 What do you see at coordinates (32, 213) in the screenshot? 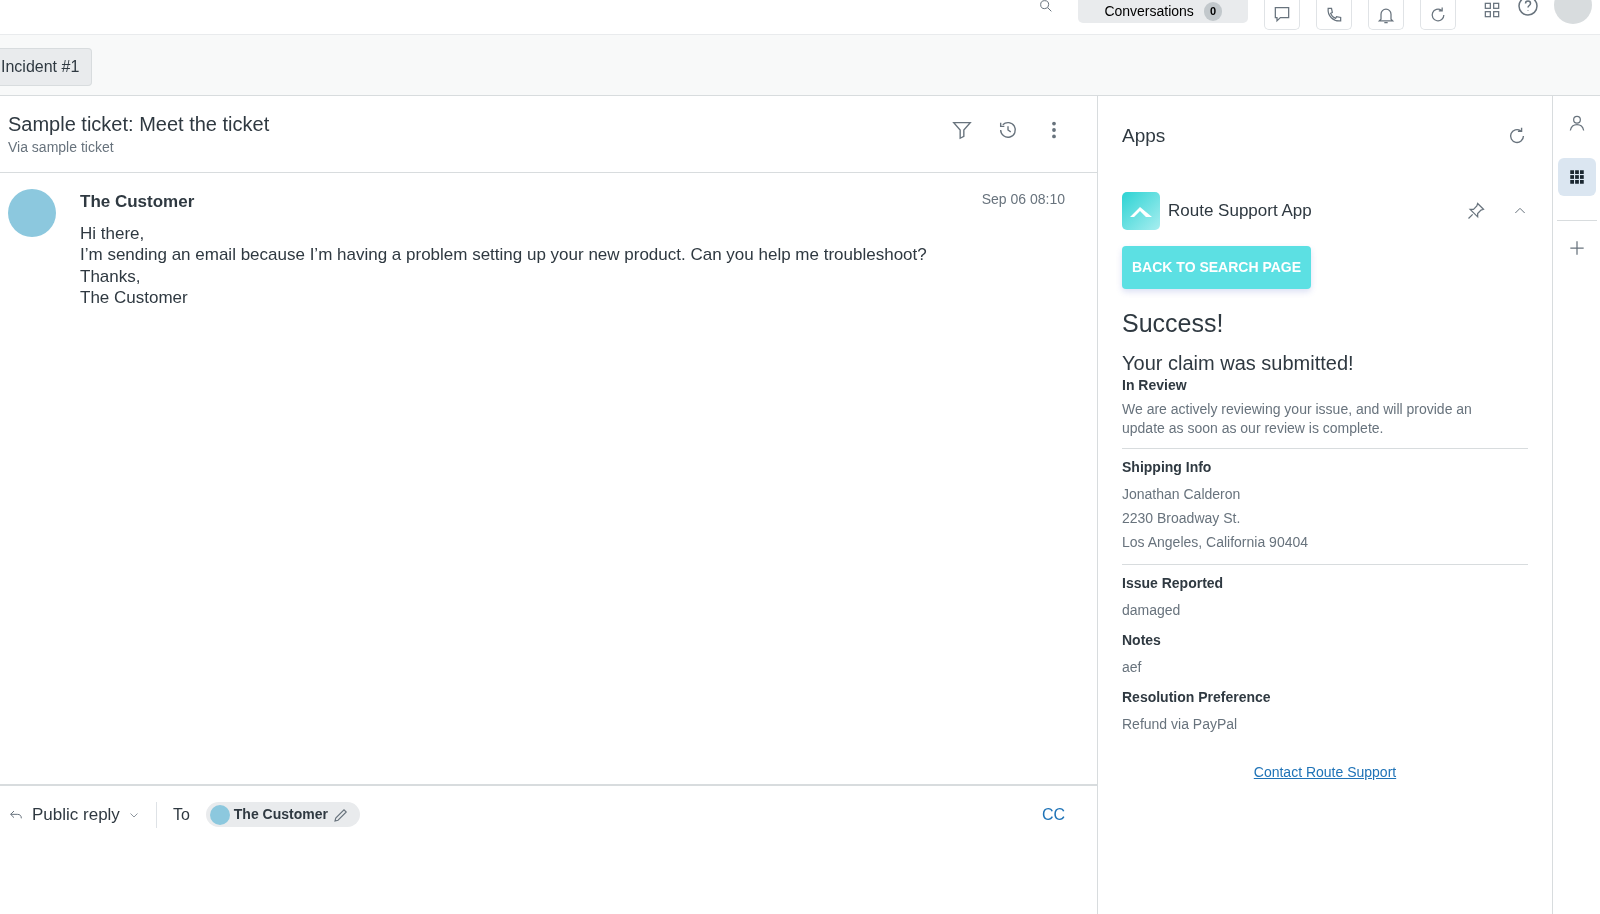
I see `customer-avatar` at bounding box center [32, 213].